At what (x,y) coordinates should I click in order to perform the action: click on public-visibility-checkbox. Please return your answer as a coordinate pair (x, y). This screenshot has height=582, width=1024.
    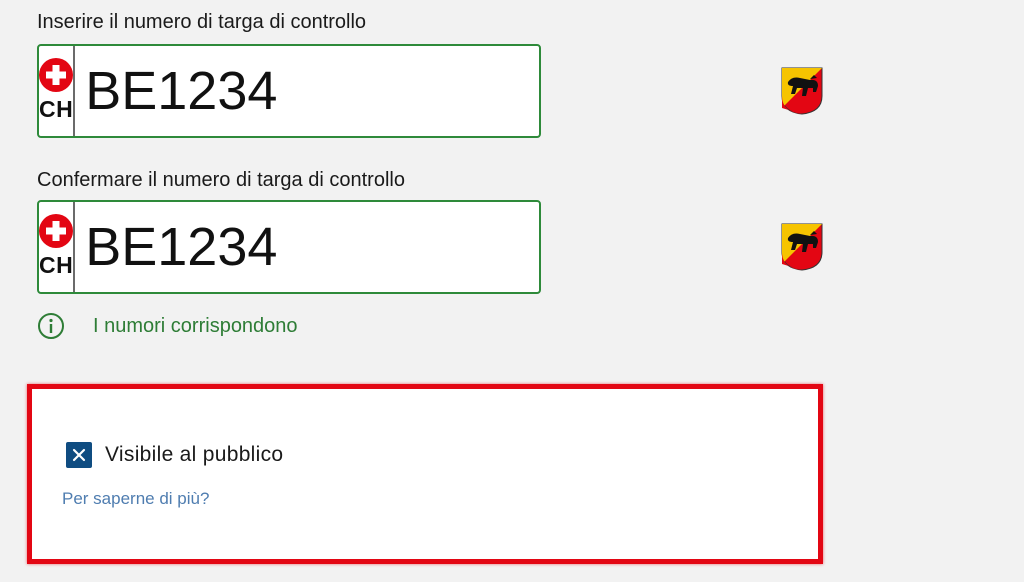
    Looking at the image, I should click on (79, 455).